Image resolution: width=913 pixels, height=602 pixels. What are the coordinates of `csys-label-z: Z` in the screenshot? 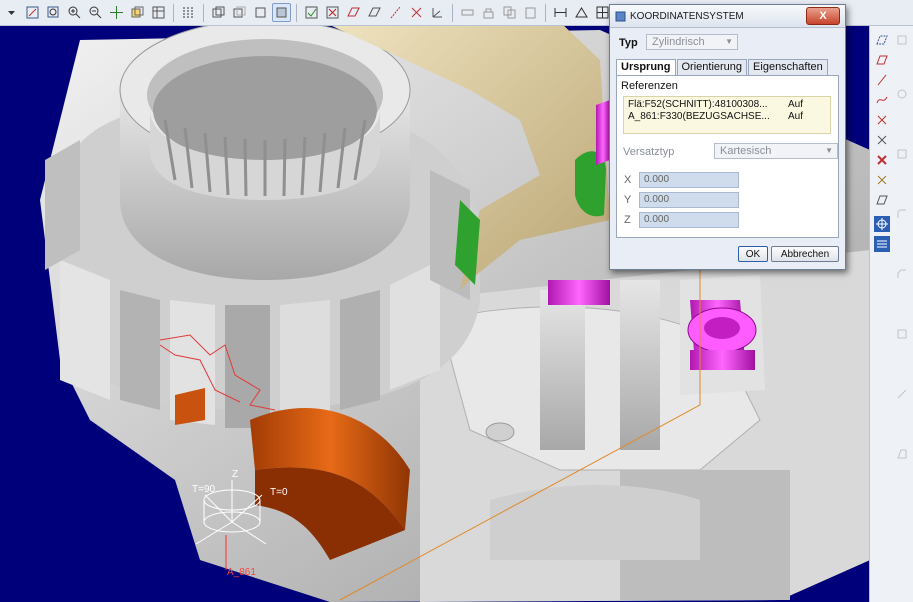 It's located at (235, 474).